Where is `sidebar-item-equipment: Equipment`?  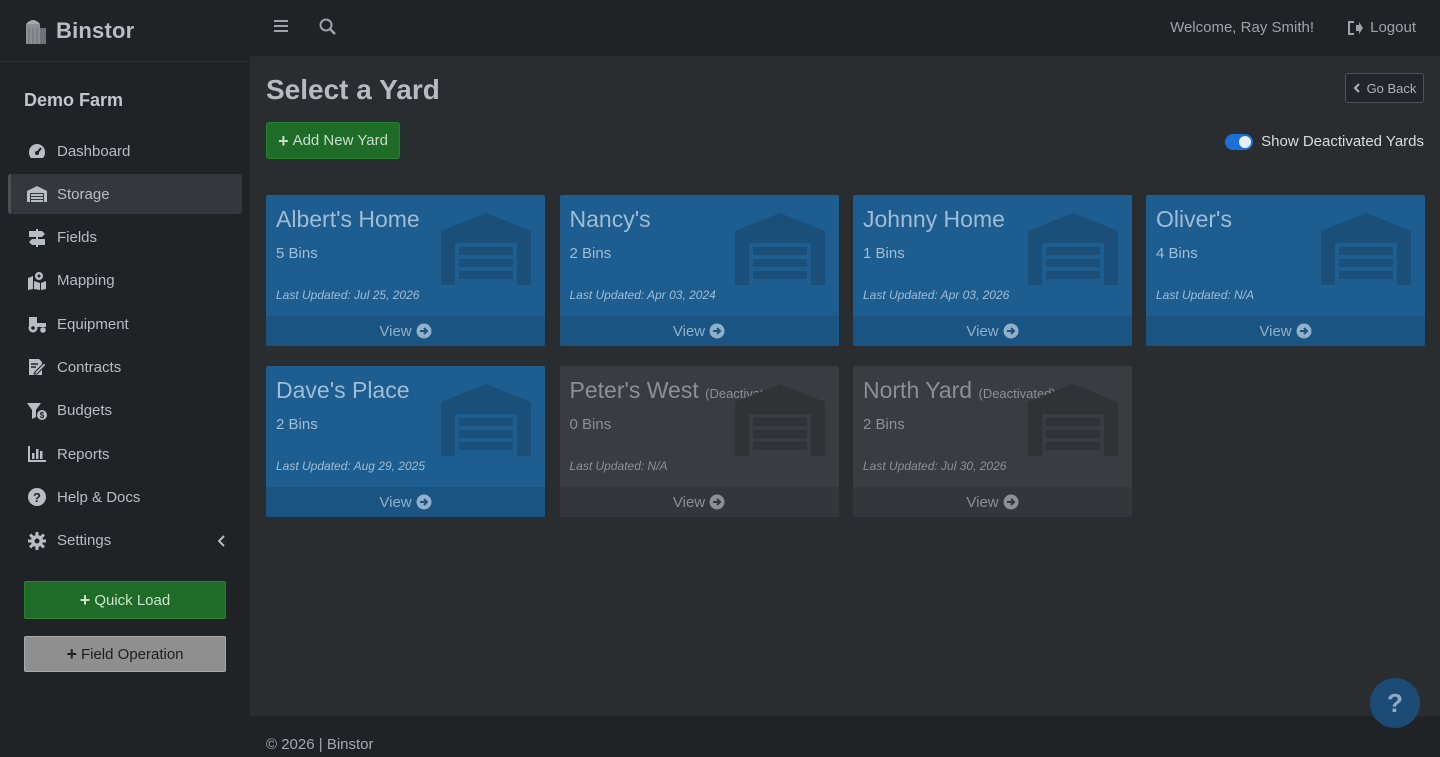 sidebar-item-equipment: Equipment is located at coordinates (125, 324).